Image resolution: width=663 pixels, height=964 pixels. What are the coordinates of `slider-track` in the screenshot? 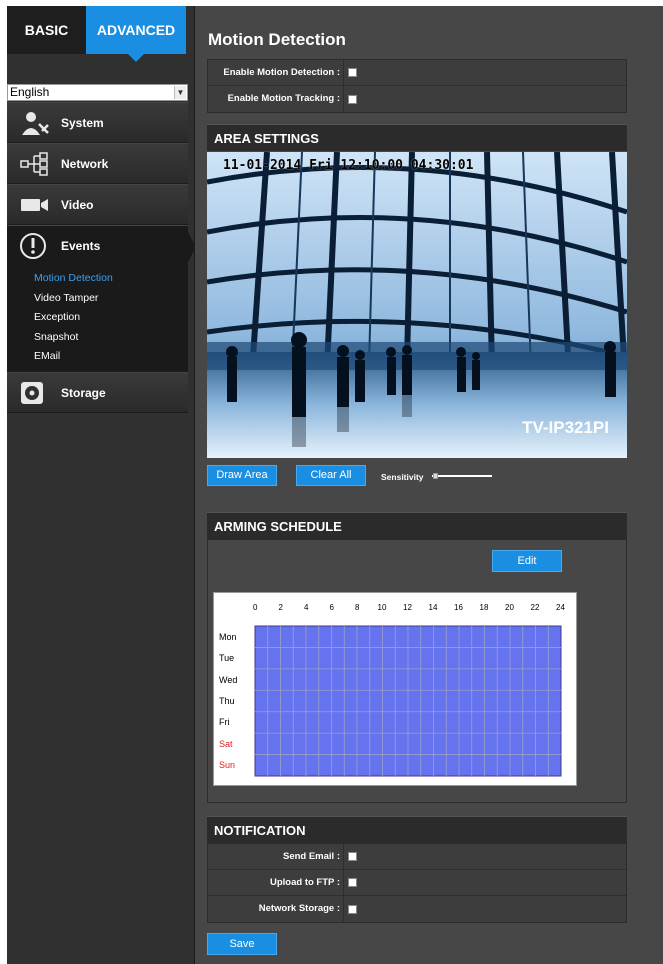 It's located at (462, 476).